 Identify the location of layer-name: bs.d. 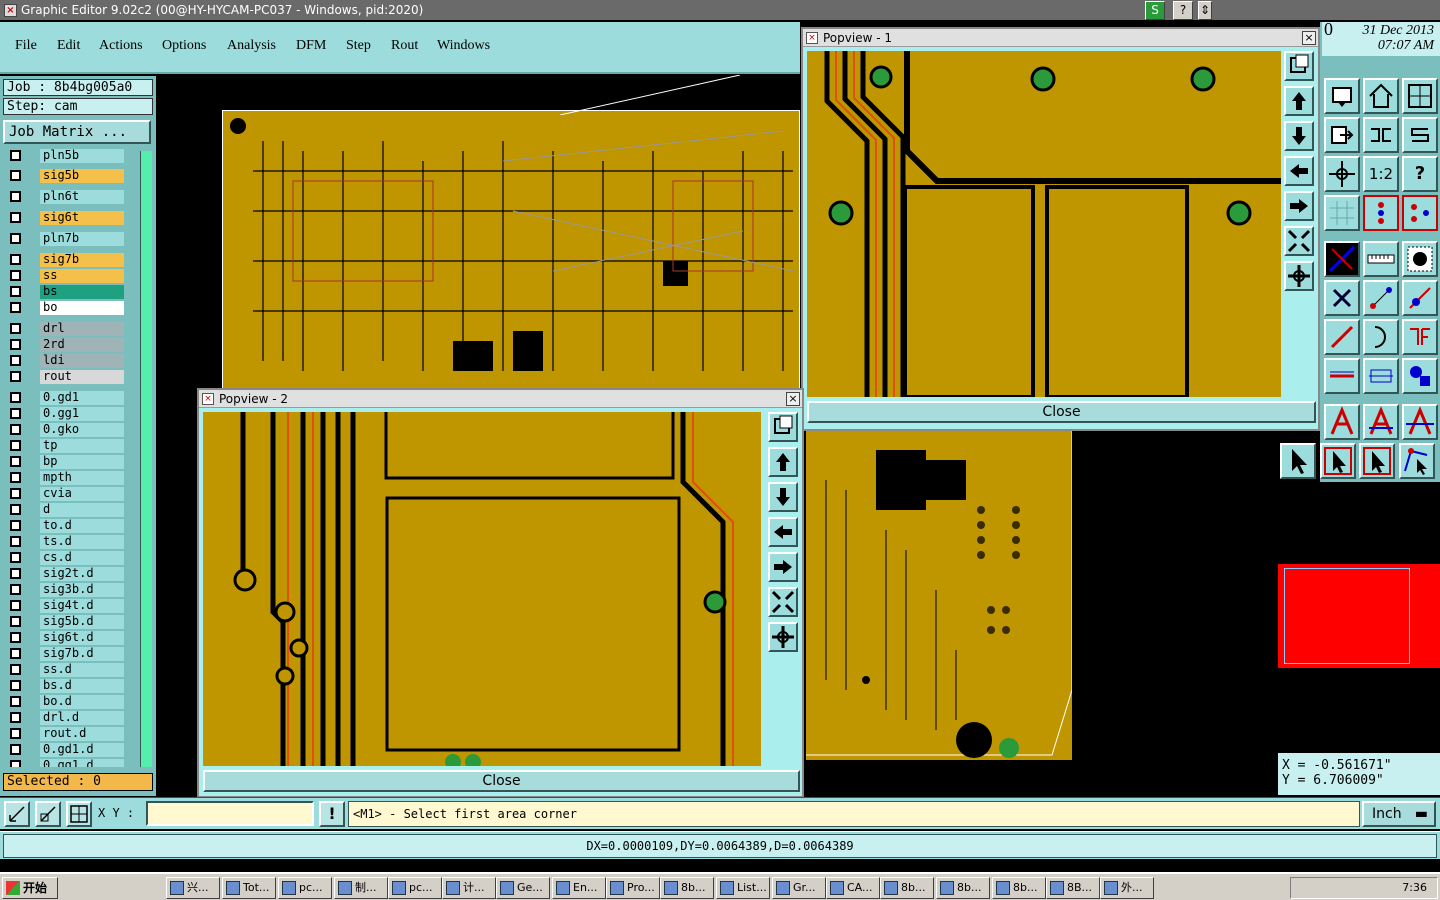
(82, 686).